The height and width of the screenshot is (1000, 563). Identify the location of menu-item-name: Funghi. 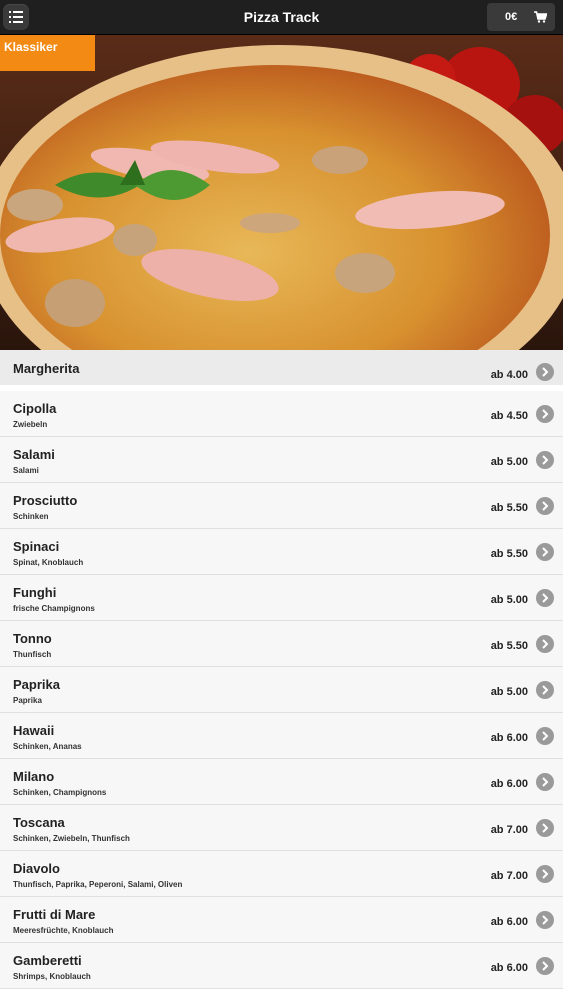
(35, 592).